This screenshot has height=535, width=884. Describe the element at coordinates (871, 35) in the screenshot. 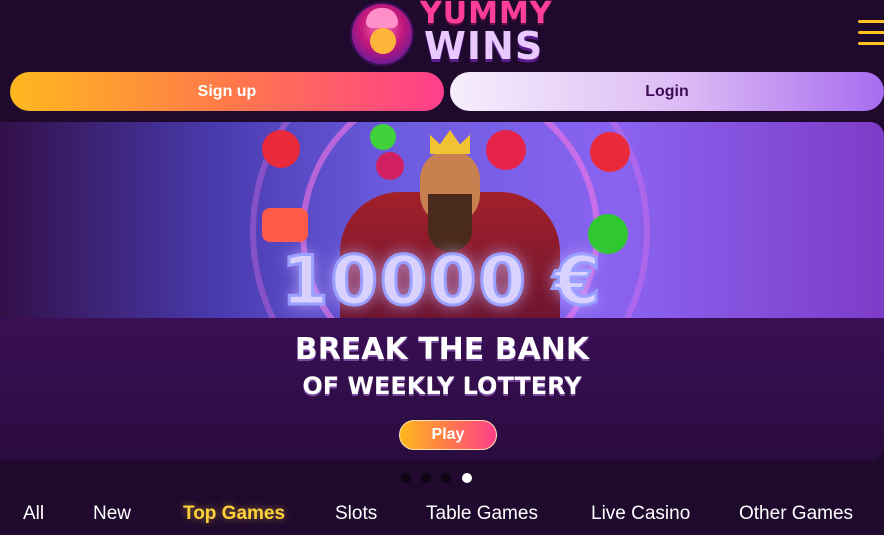

I see `hamburger-menu-icon` at that location.